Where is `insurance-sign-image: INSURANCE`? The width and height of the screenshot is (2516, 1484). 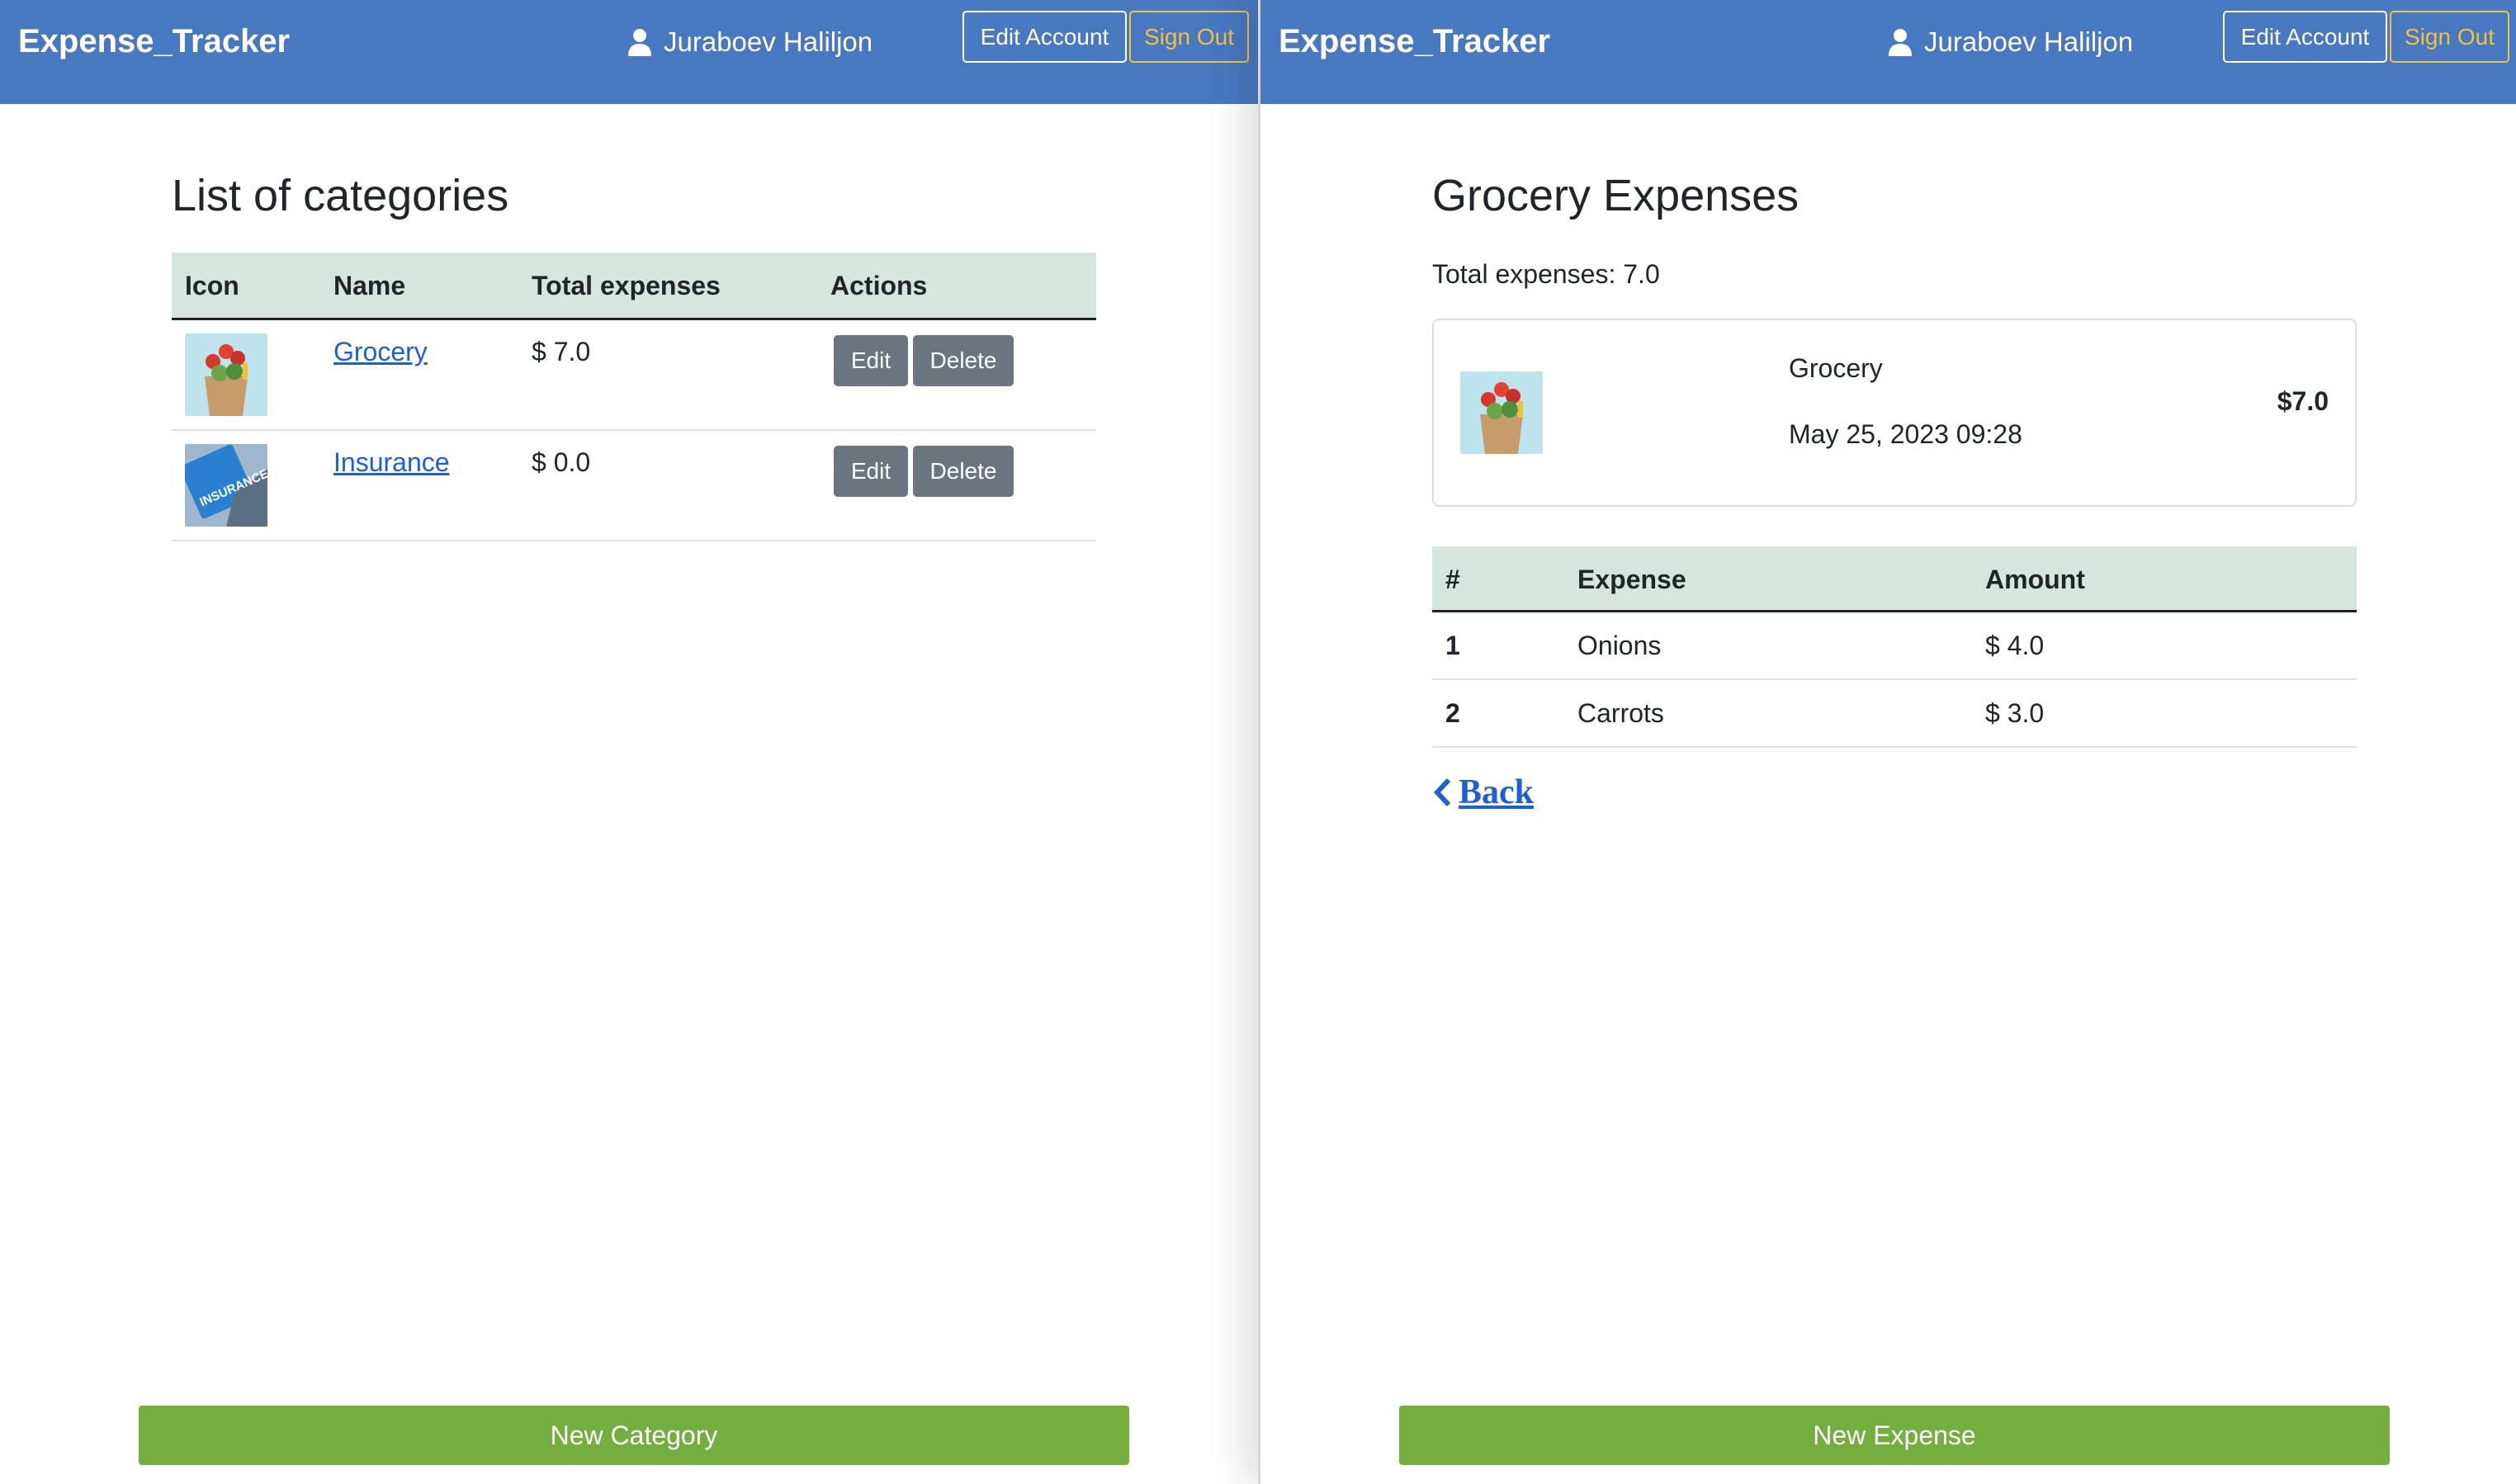
insurance-sign-image: INSURANCE is located at coordinates (226, 485).